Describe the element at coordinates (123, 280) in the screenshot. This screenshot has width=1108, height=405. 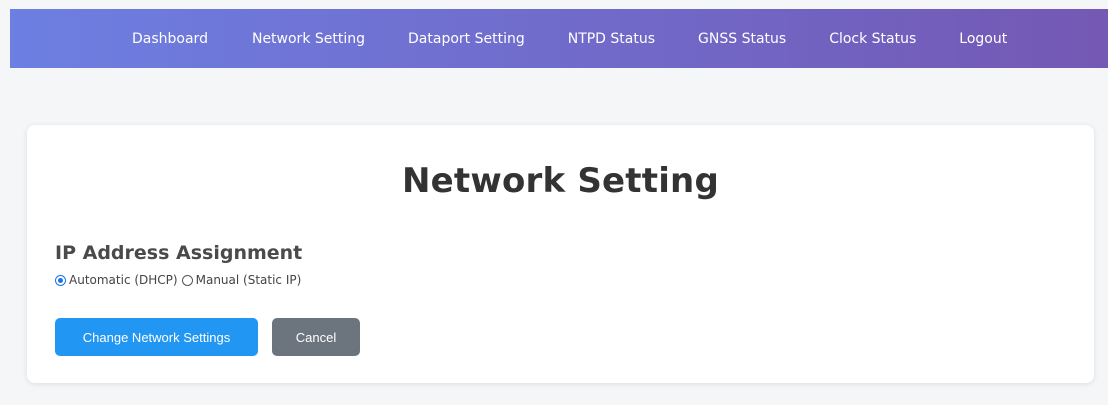
I see `dhcp-radio-label: Automatic (DHCP)` at that location.